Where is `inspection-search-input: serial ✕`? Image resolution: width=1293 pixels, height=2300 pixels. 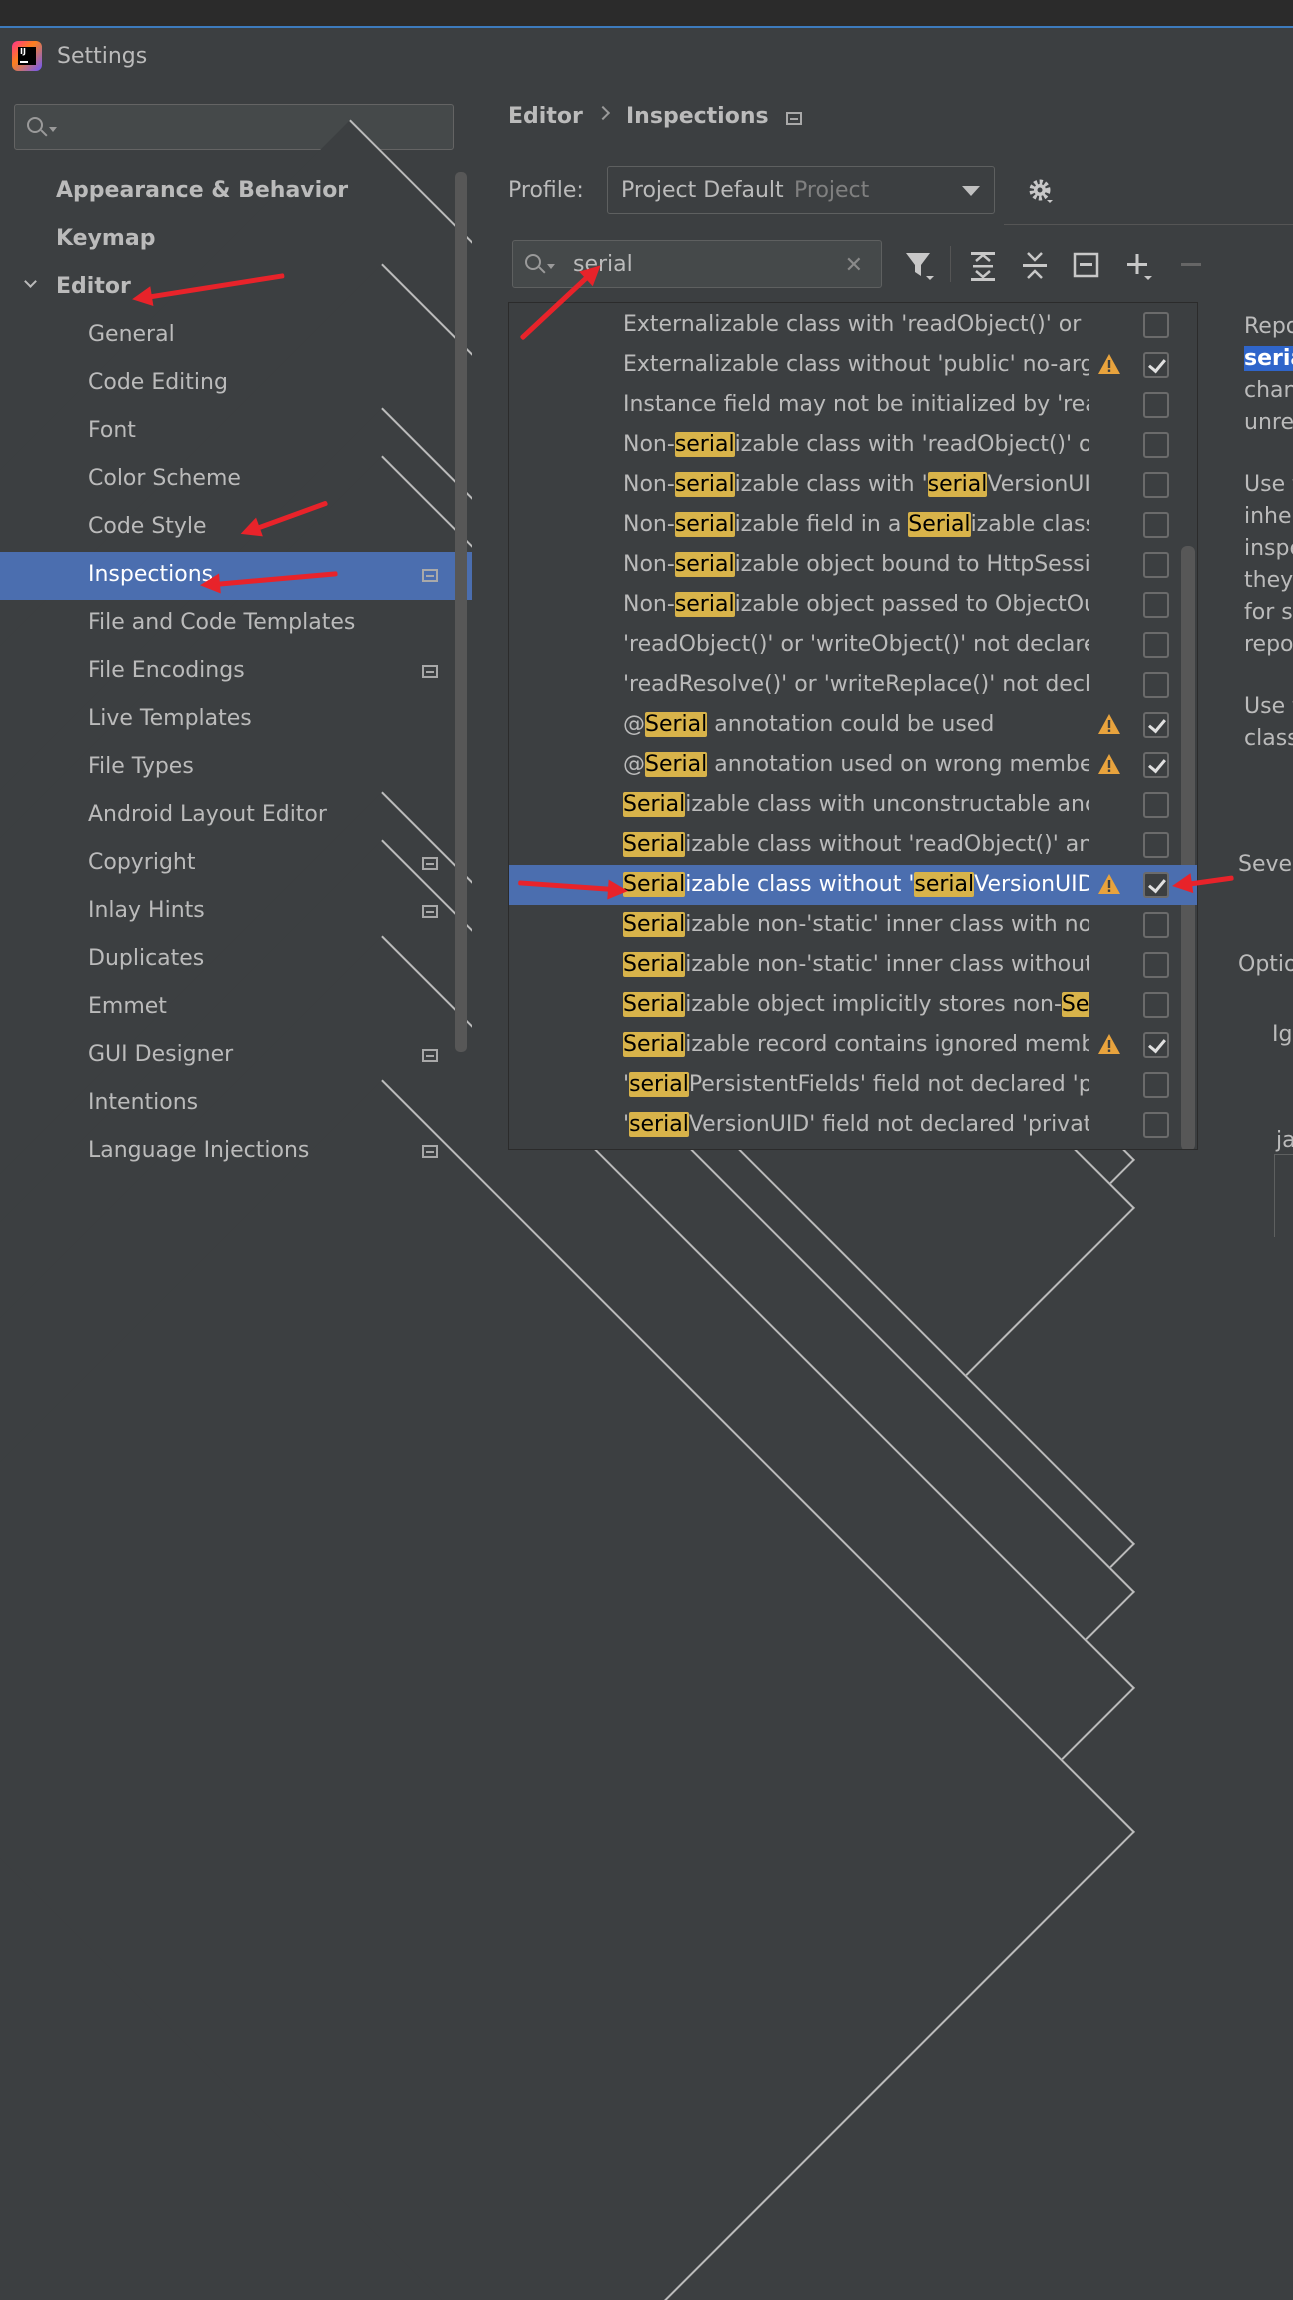
inspection-search-input: serial ✕ is located at coordinates (697, 264).